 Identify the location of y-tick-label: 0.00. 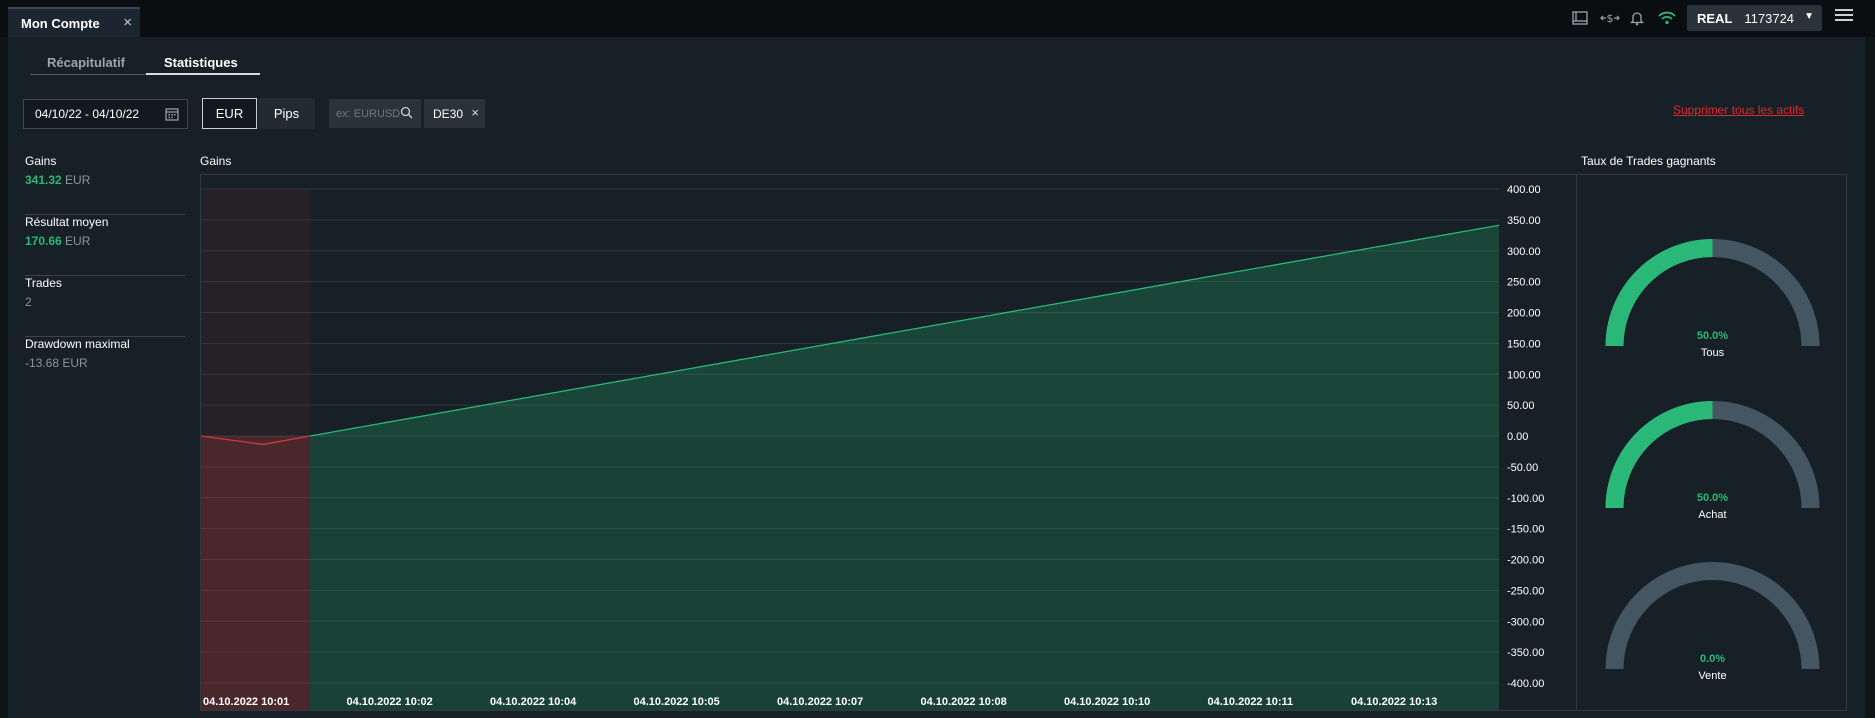
(1517, 437).